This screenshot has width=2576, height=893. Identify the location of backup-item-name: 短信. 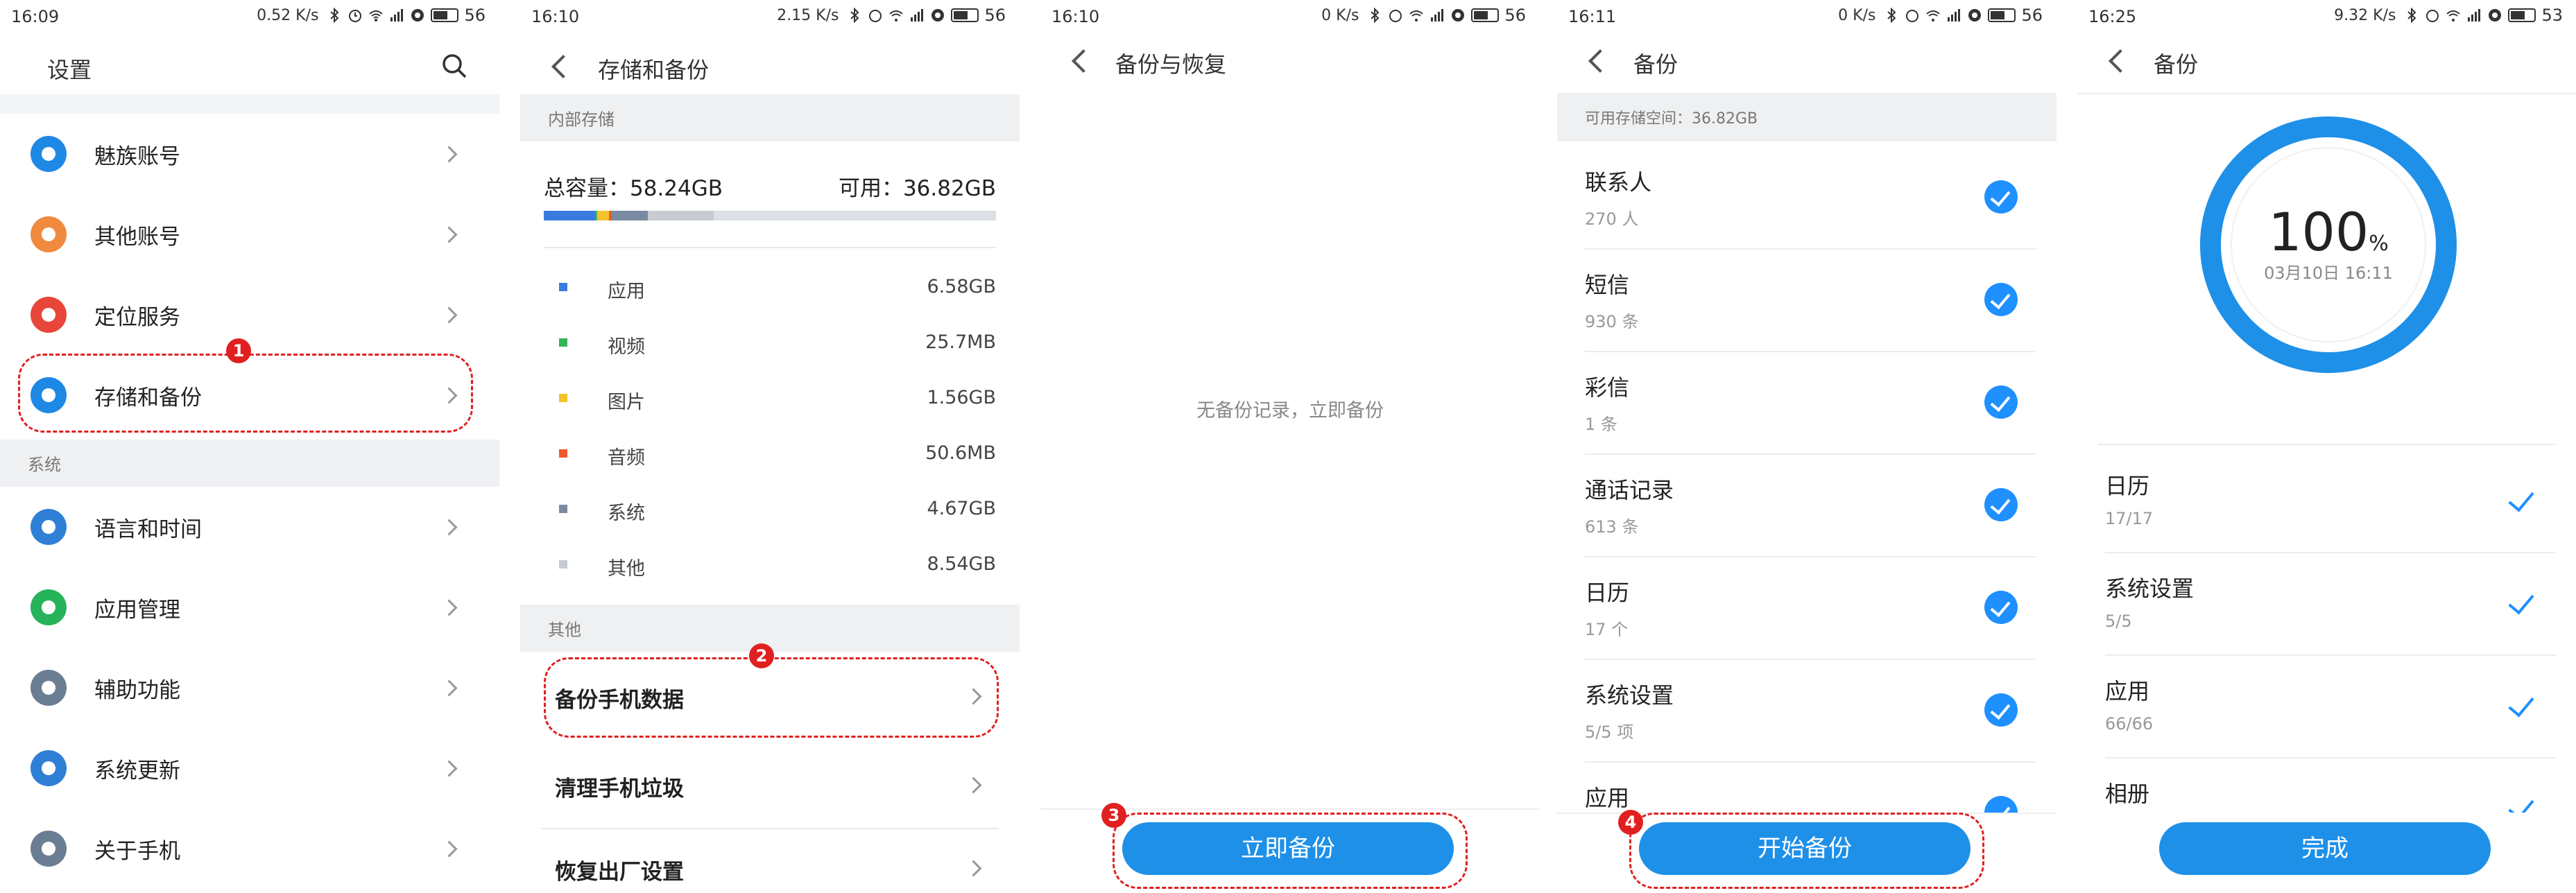
(1607, 285).